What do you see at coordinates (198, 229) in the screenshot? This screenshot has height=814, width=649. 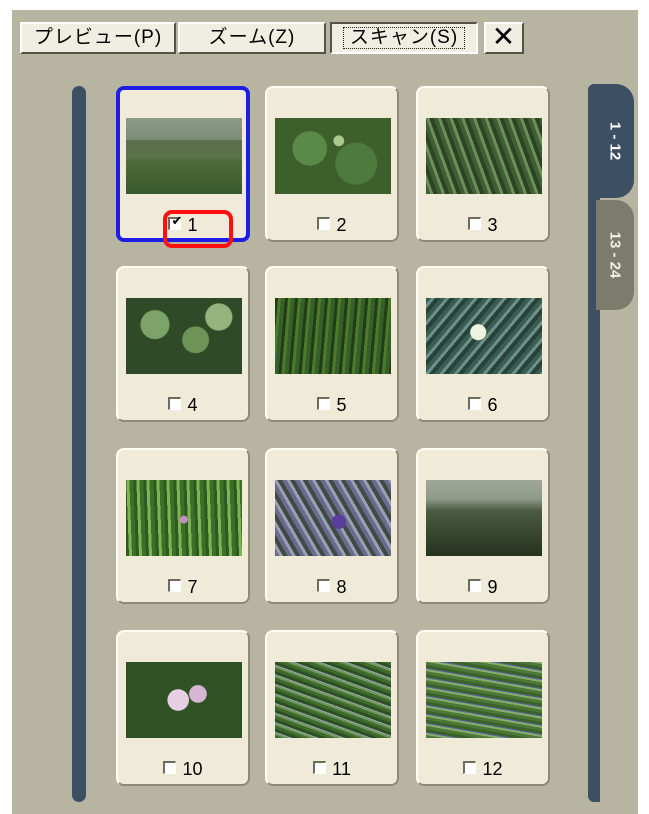 I see `checkbox-highlight-ring` at bounding box center [198, 229].